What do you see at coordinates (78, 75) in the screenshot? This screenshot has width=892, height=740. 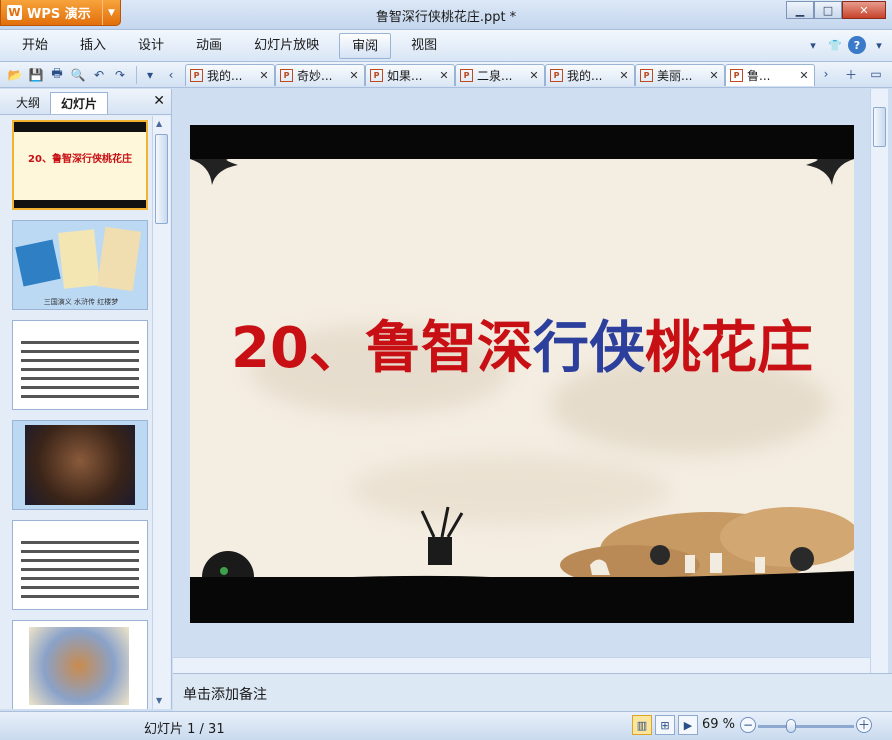 I see `preview-icon: 🔍` at bounding box center [78, 75].